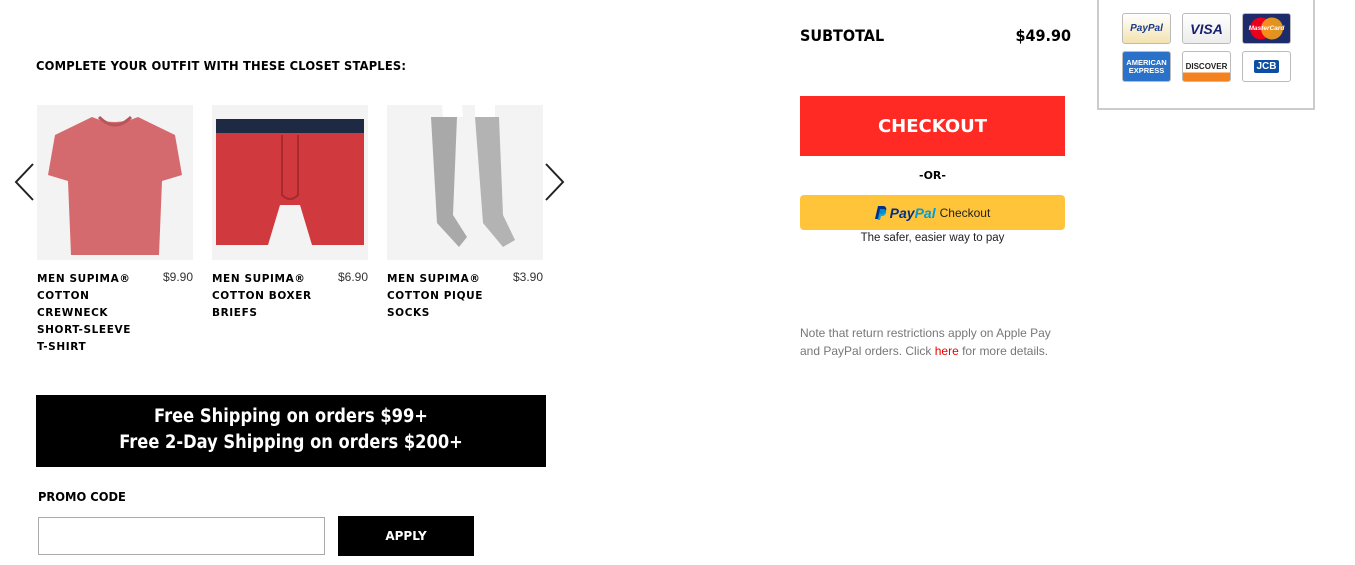  Describe the element at coordinates (262, 296) in the screenshot. I see `product-name: MEN SUPIMA® COTTON BOXER BRIEFS` at that location.